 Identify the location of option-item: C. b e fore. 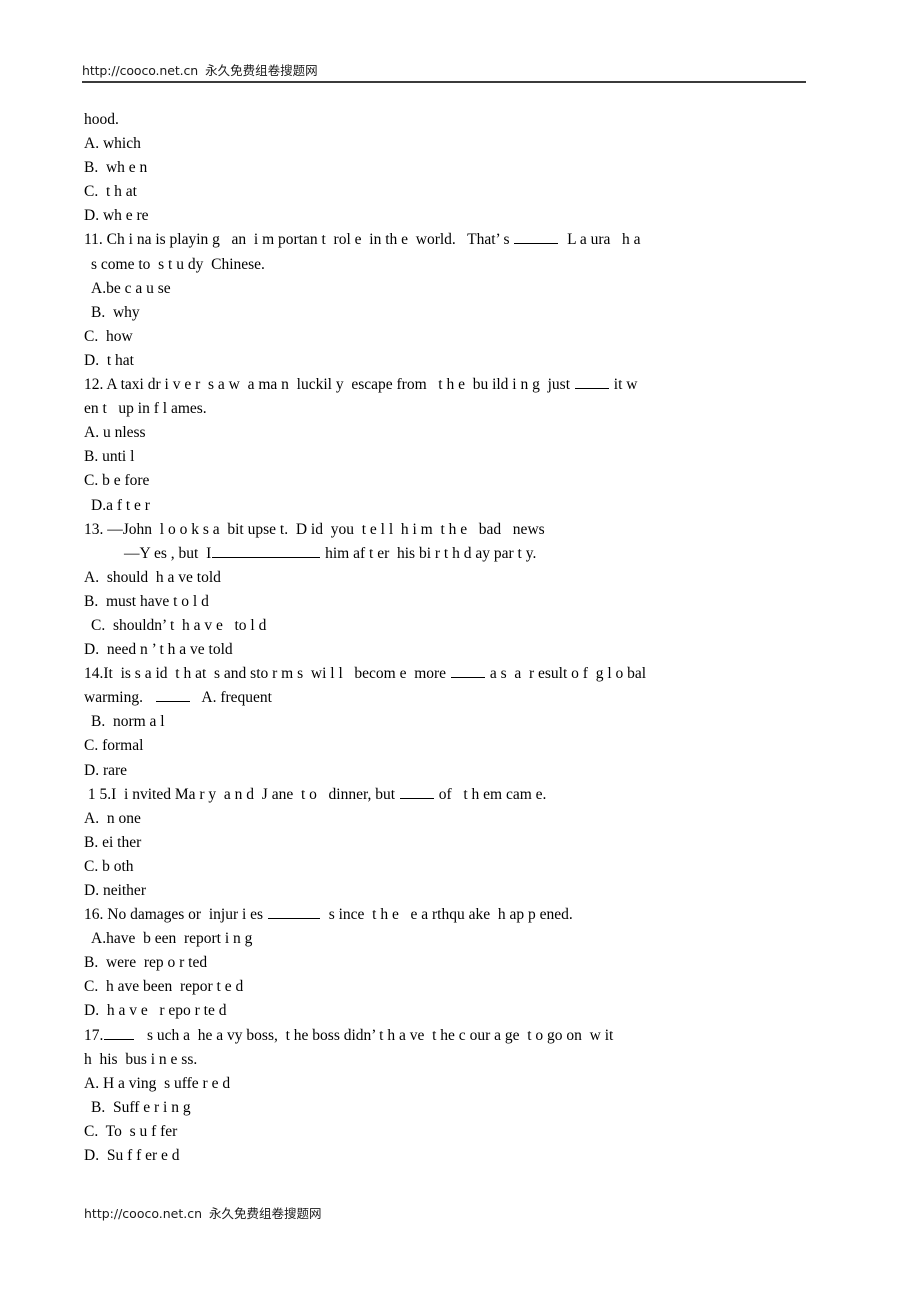
(464, 481).